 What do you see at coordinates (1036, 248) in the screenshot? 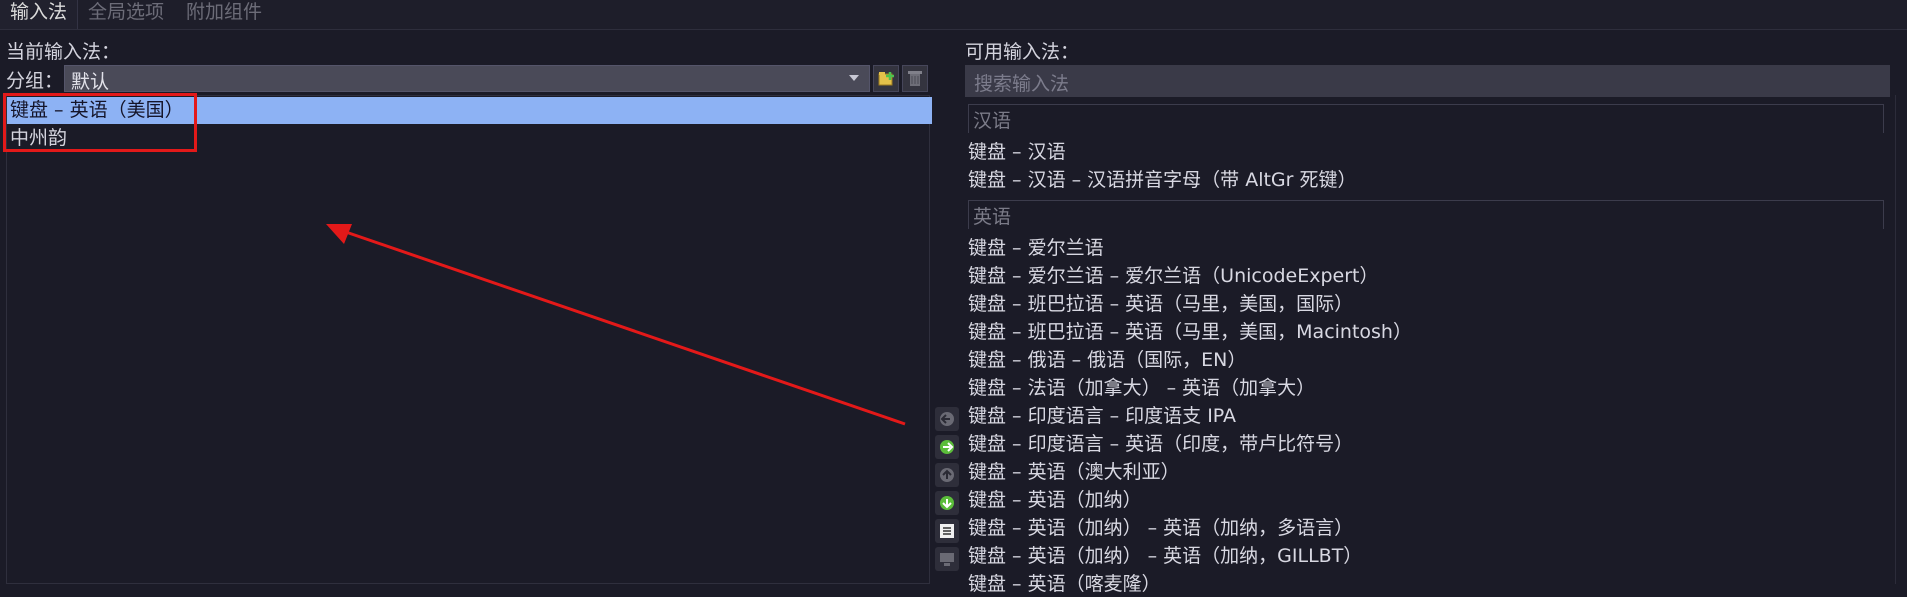
I see `list-item: 键盘 – 爱尔兰语` at bounding box center [1036, 248].